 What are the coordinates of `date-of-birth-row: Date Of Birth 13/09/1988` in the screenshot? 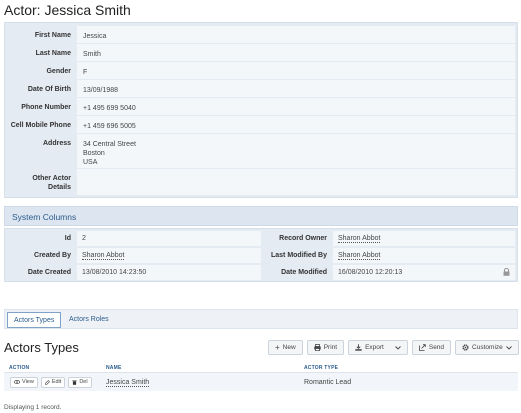 It's located at (261, 88).